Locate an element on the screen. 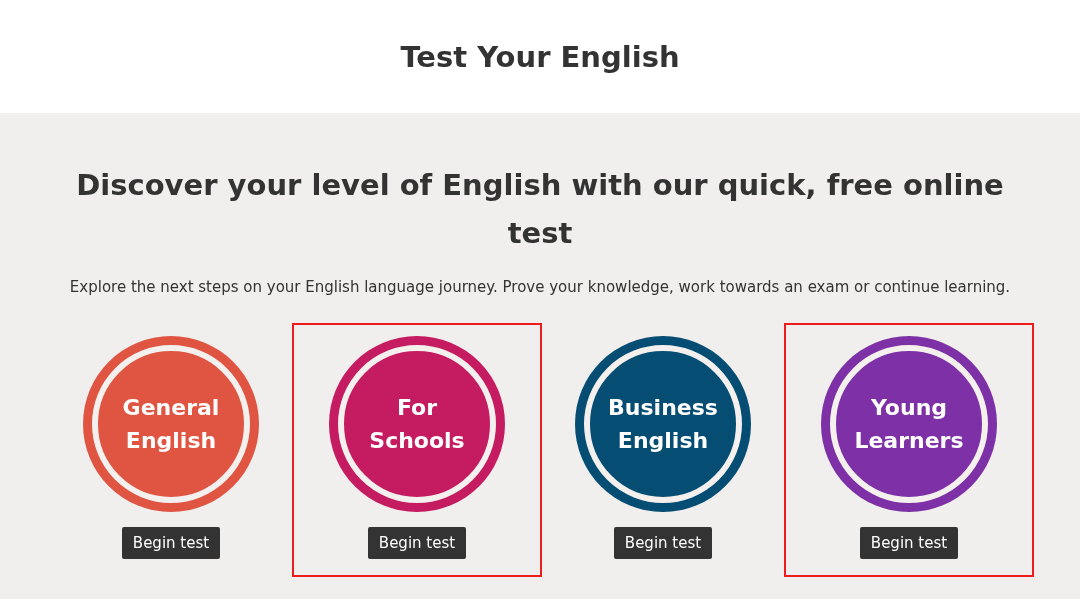  badge-label: General English is located at coordinates (171, 424).